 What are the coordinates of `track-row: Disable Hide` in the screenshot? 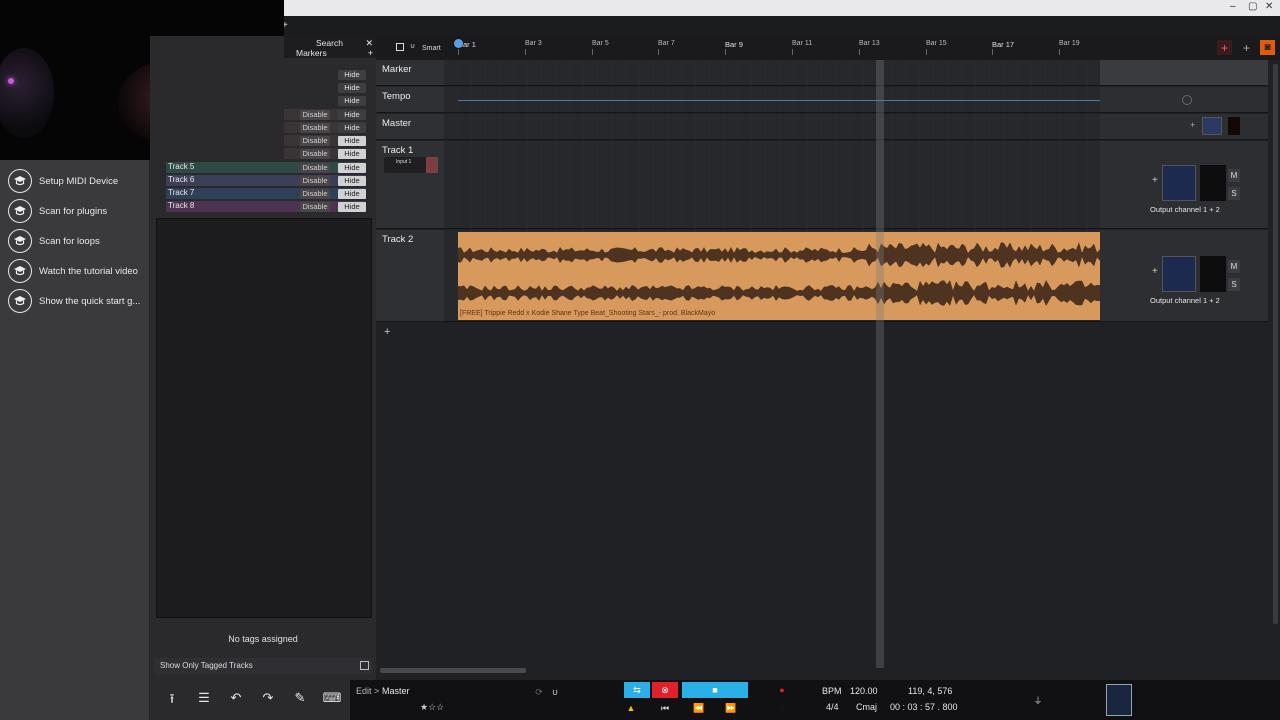 It's located at (325, 153).